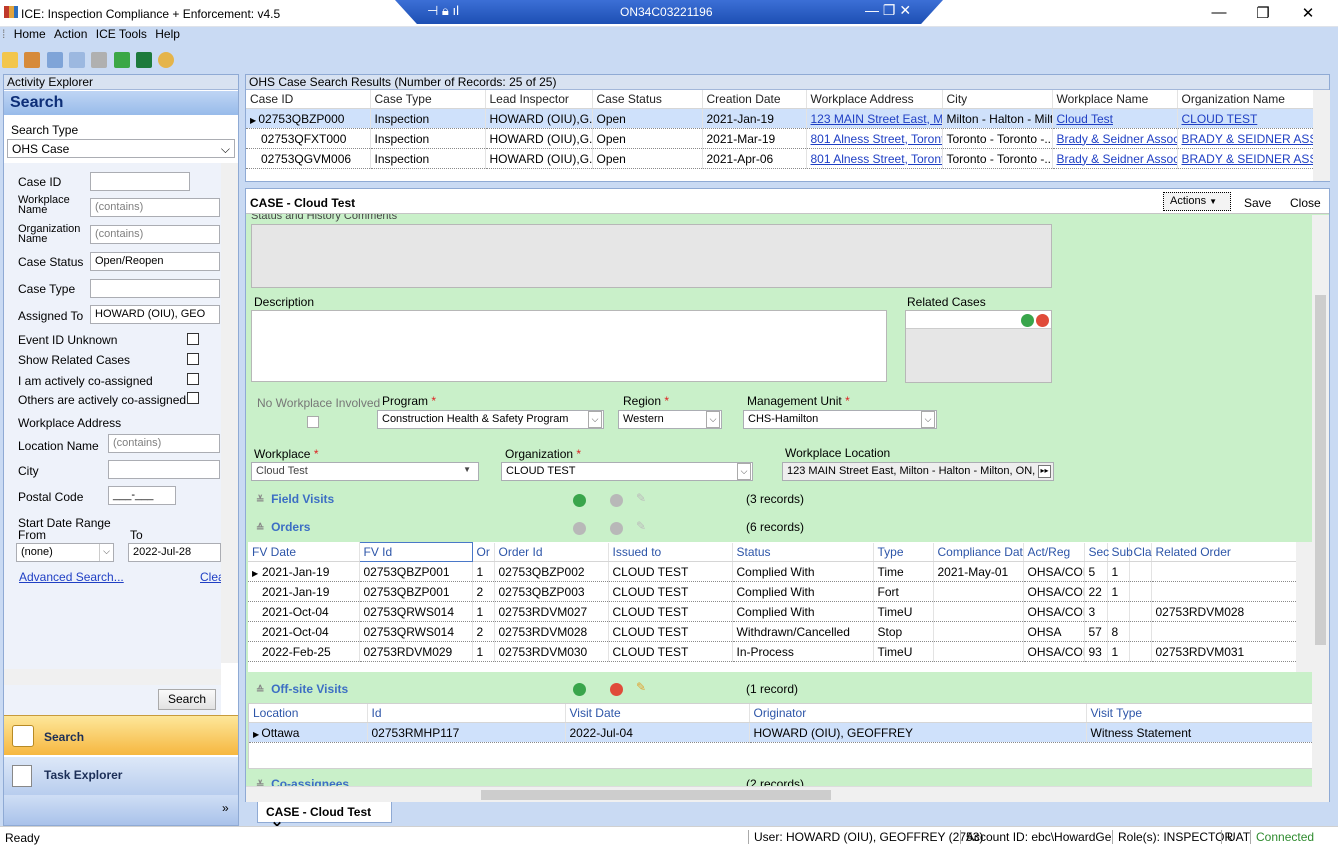 The height and width of the screenshot is (846, 1338). I want to click on col-issued-to: Issued to, so click(670, 552).